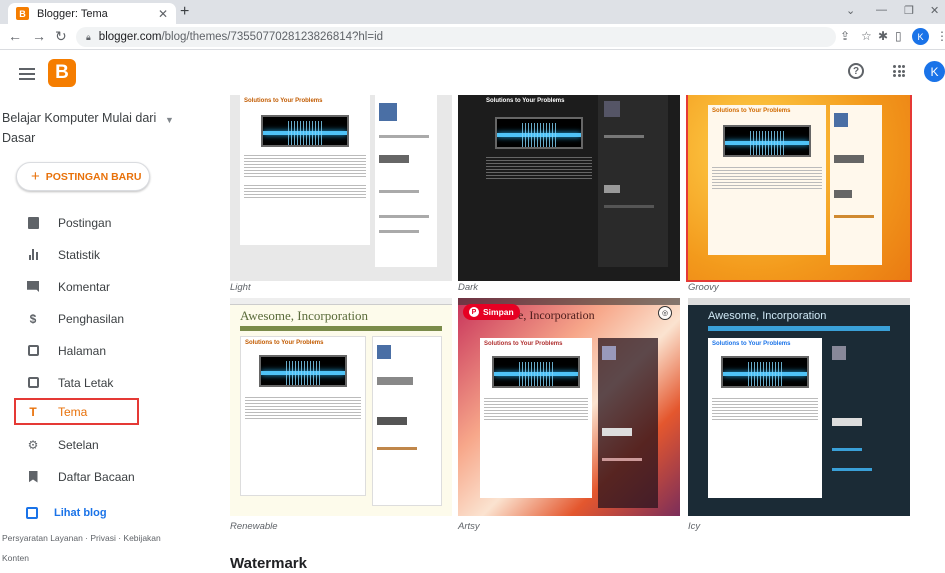 This screenshot has height=573, width=945. I want to click on sidebar-item-daftar-bacaan: Daftar Bacaan, so click(76, 476).